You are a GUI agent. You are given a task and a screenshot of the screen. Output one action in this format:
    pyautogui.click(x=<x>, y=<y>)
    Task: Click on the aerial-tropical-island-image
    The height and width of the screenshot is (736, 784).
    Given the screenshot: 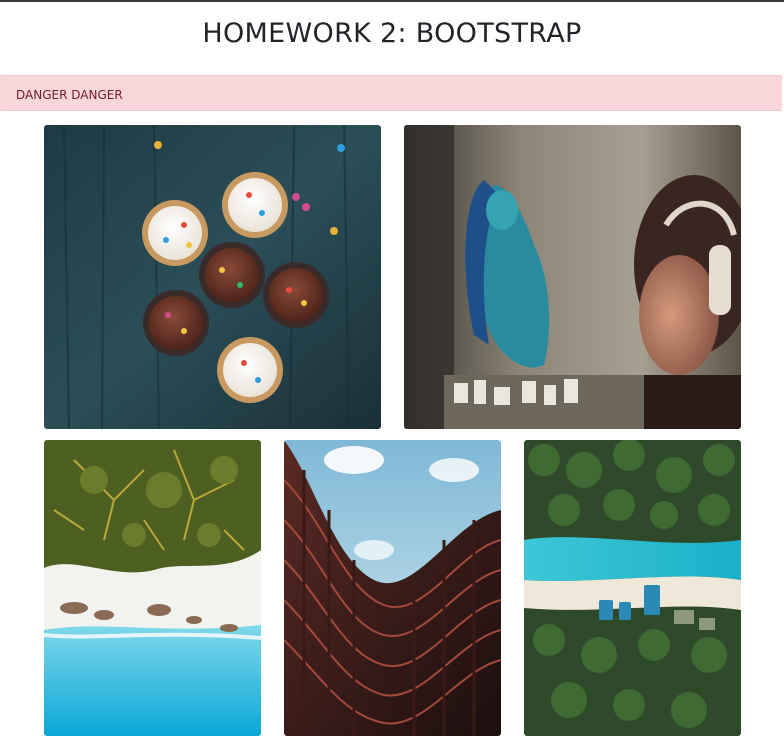 What is the action you would take?
    pyautogui.click(x=632, y=588)
    